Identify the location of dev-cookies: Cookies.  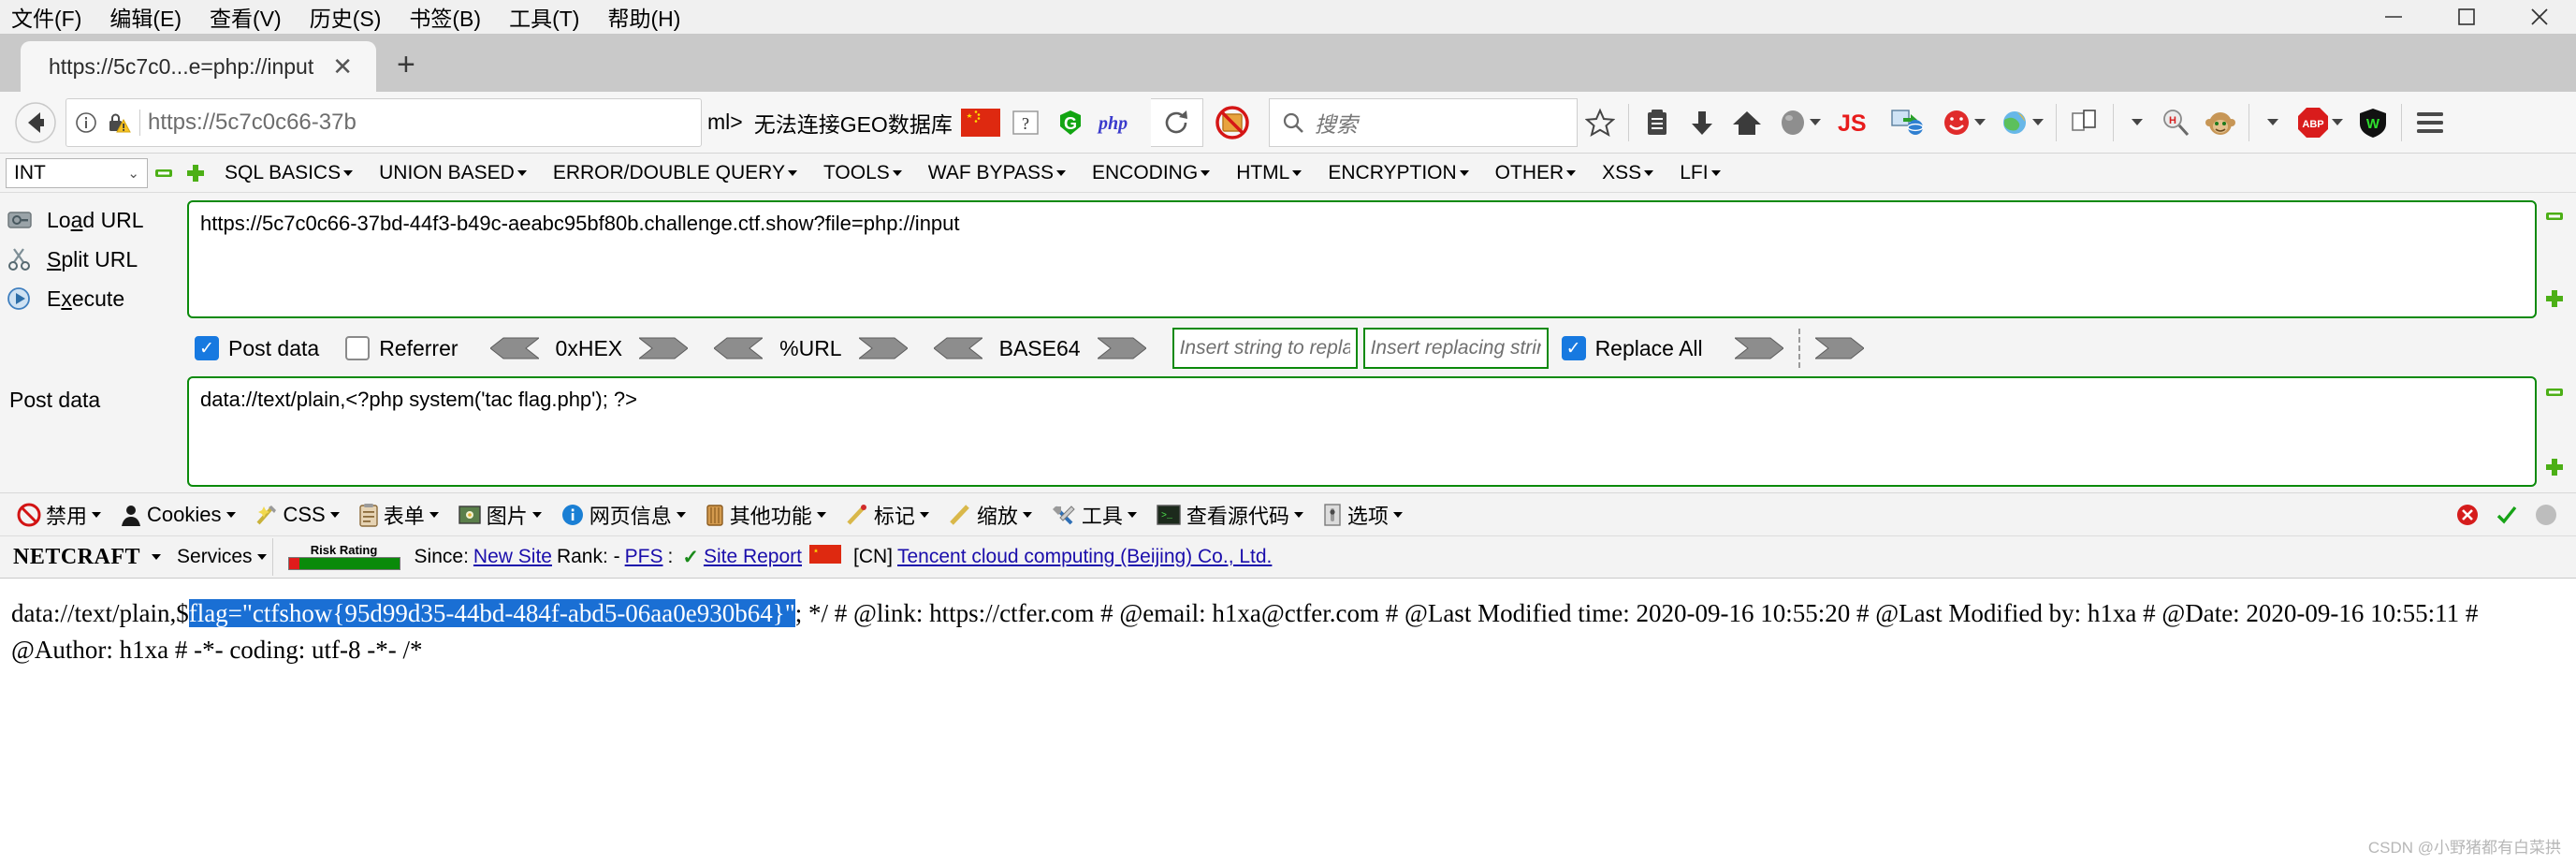
(177, 515).